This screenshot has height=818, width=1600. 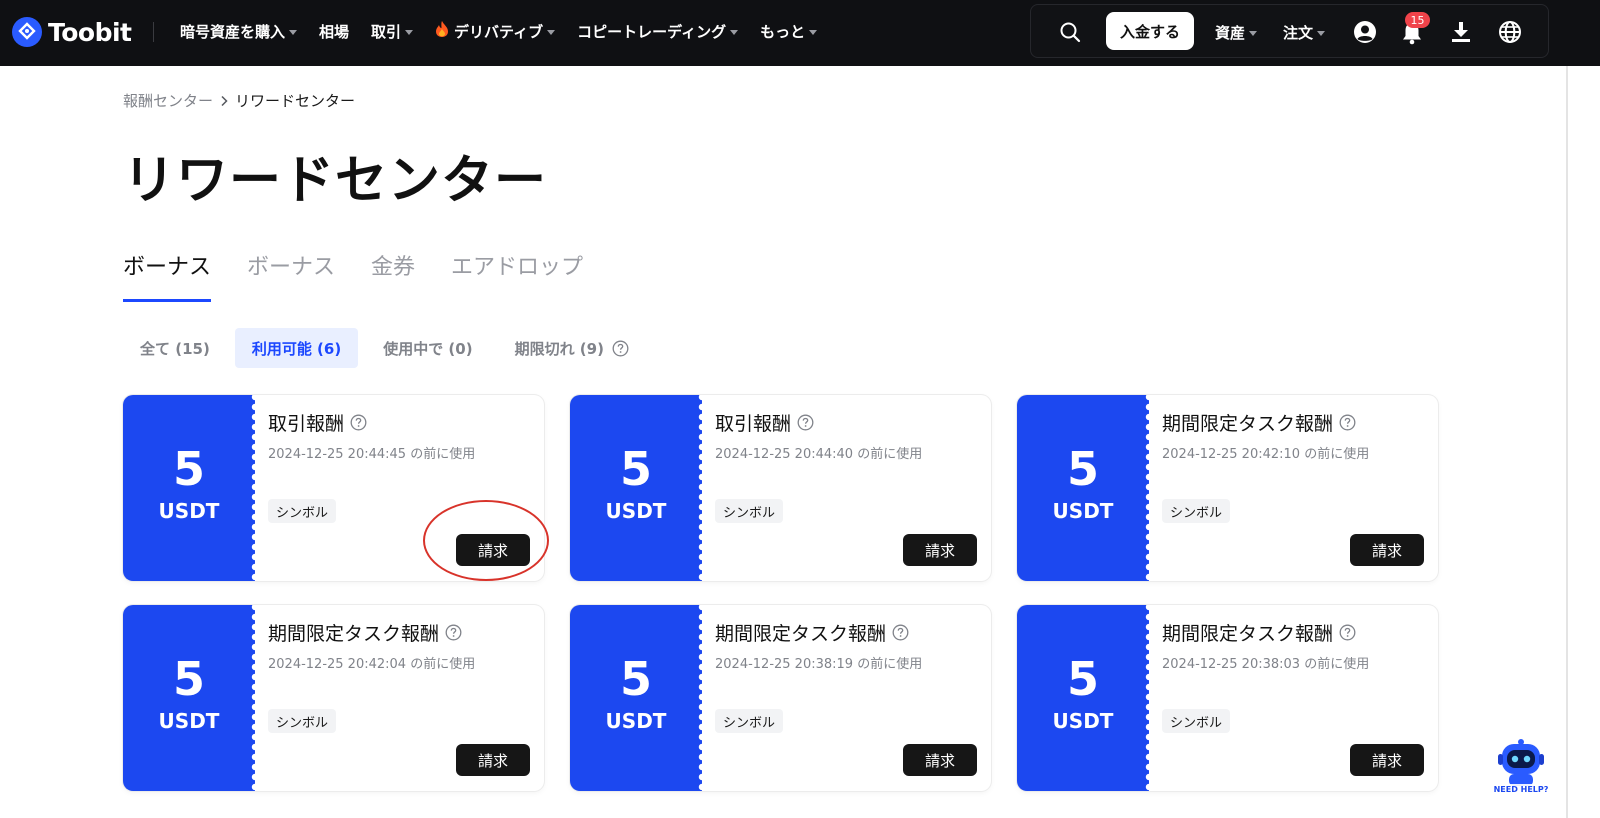 What do you see at coordinates (72, 32) in the screenshot?
I see `brand-logo: Toobit` at bounding box center [72, 32].